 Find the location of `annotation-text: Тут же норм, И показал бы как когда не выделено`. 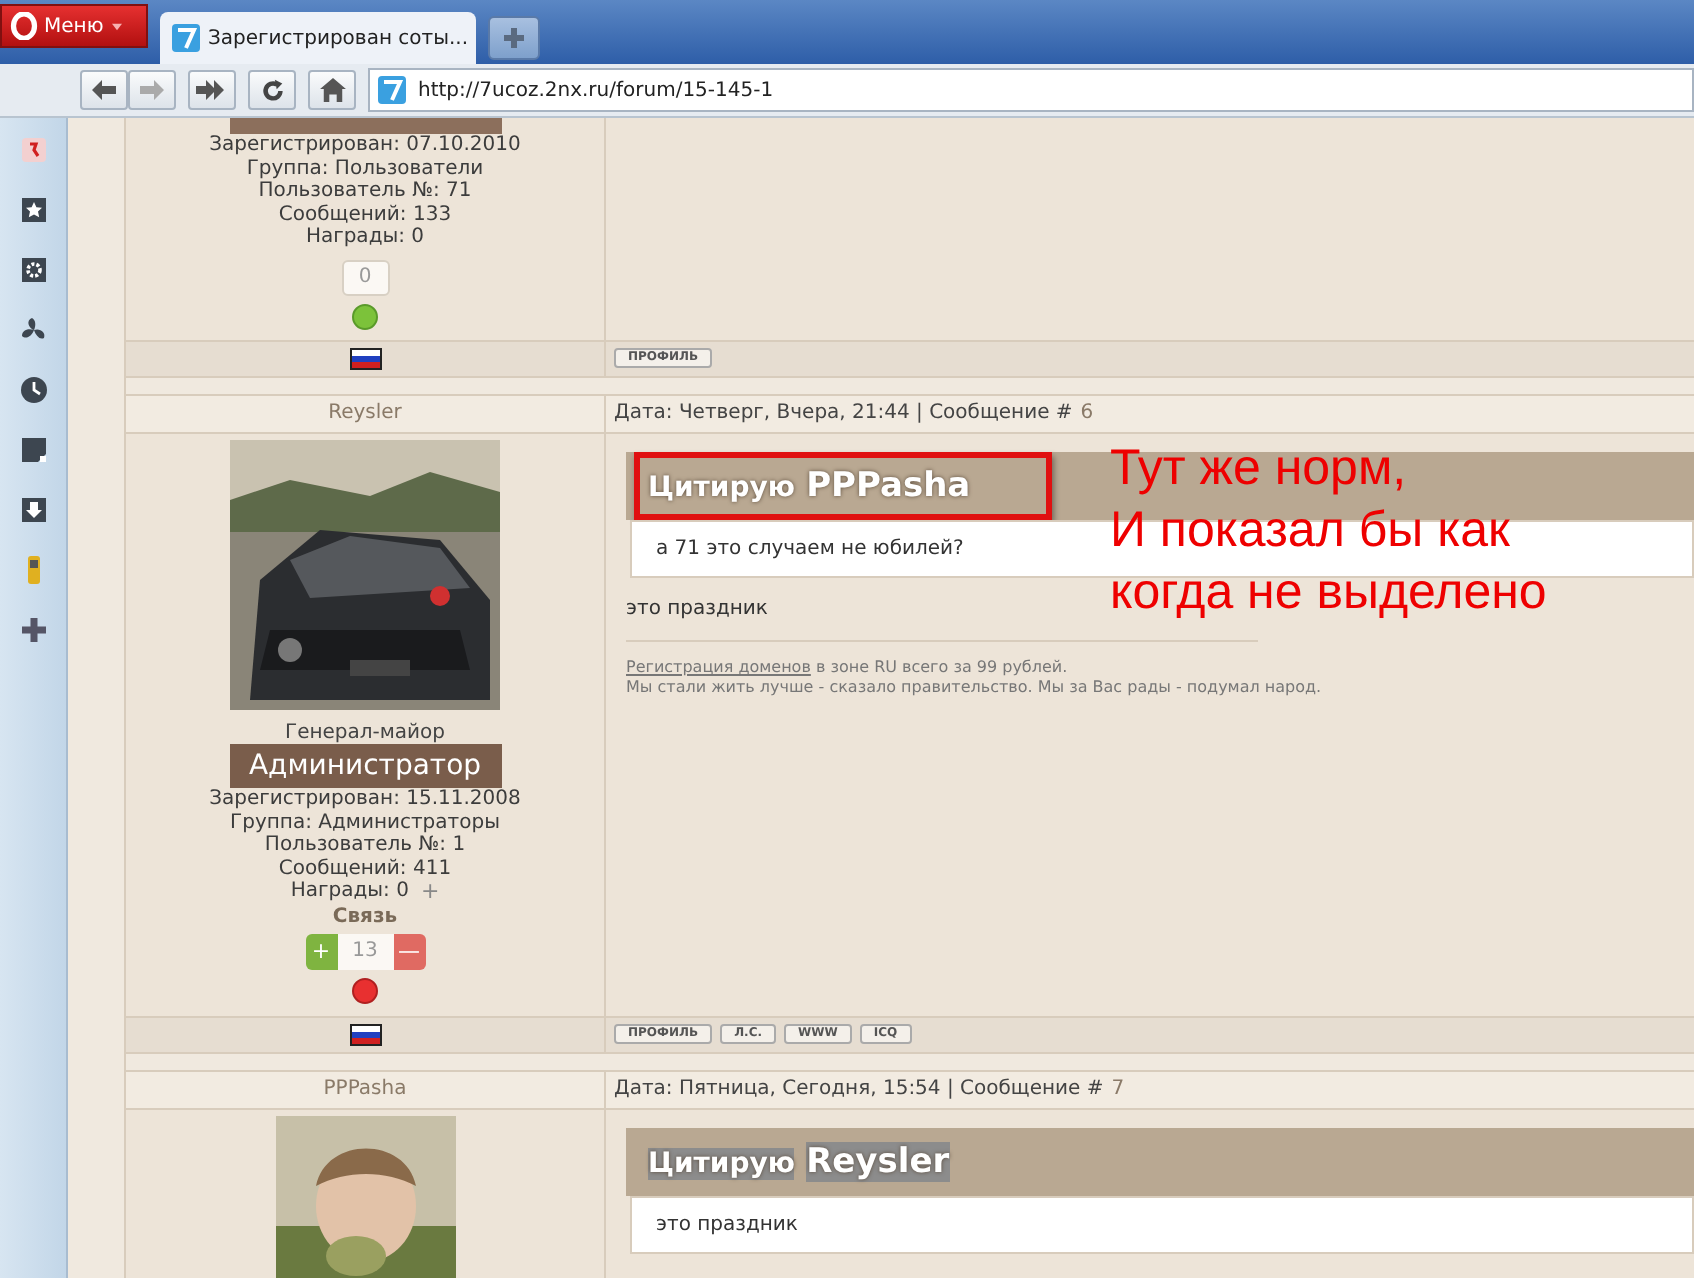

annotation-text: Тут же норм, И показал бы как когда не выделено is located at coordinates (1328, 531).